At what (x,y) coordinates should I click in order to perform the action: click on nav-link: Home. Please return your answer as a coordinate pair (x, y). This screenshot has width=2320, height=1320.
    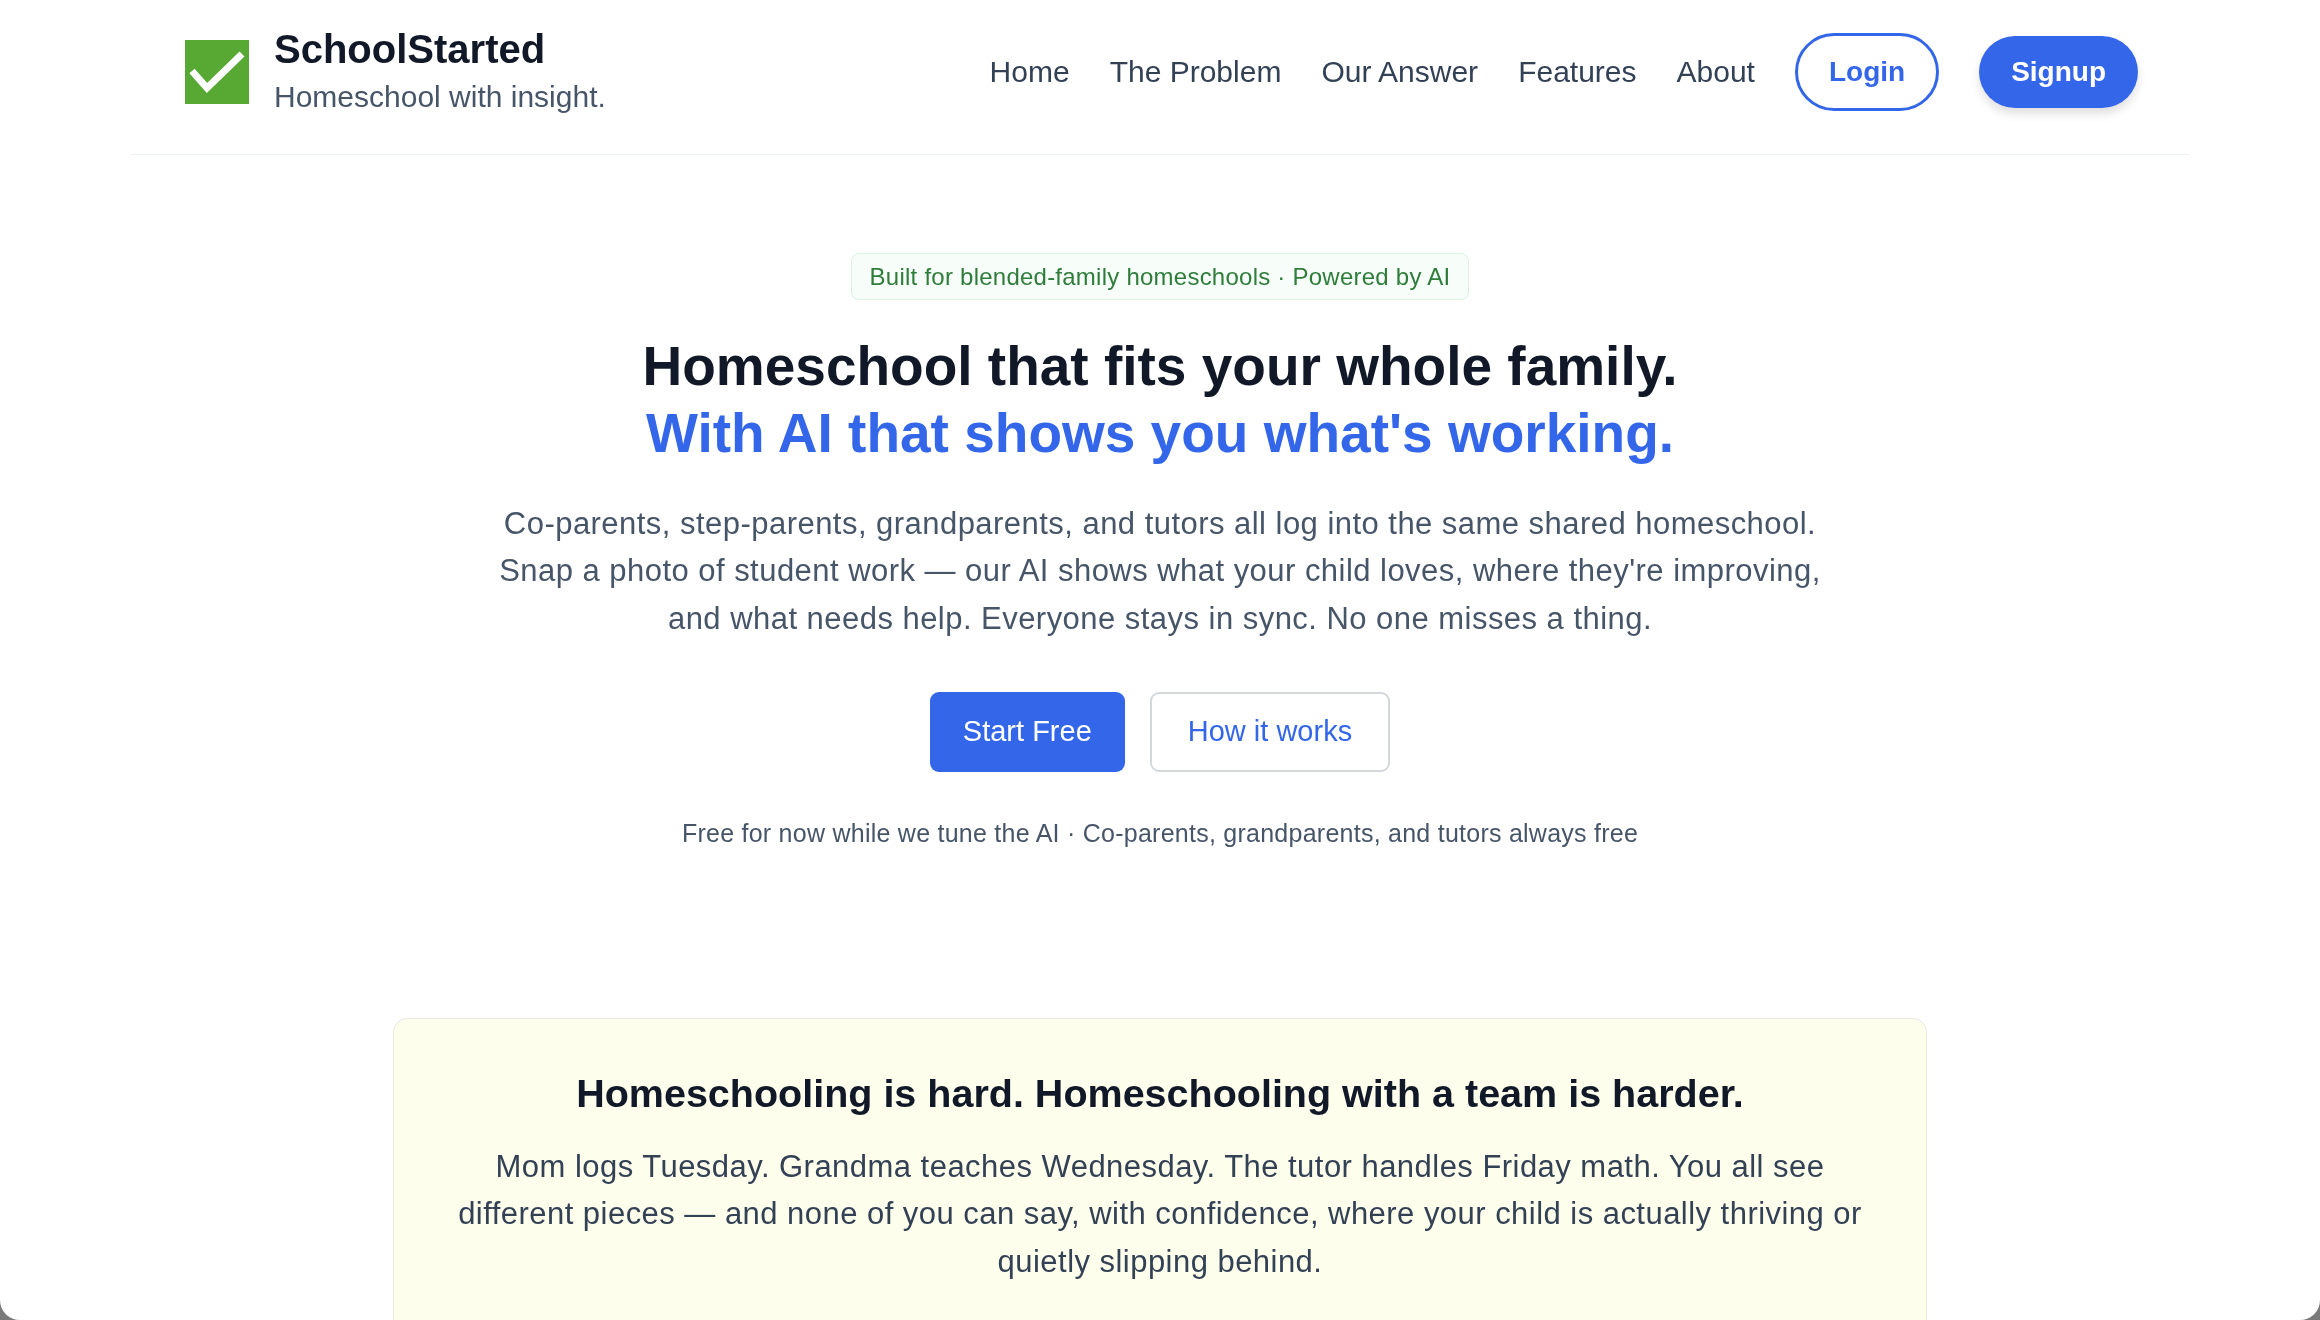
    Looking at the image, I should click on (1029, 72).